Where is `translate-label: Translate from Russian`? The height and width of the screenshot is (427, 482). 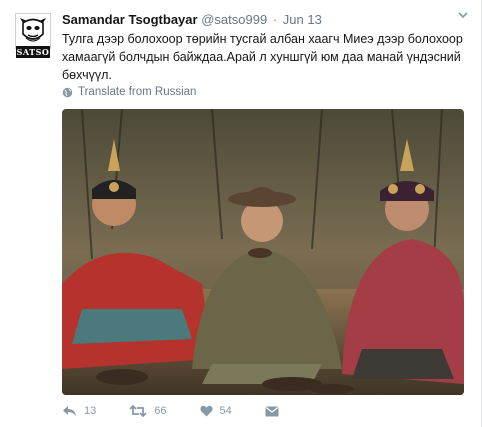
translate-label: Translate from Russian is located at coordinates (137, 92).